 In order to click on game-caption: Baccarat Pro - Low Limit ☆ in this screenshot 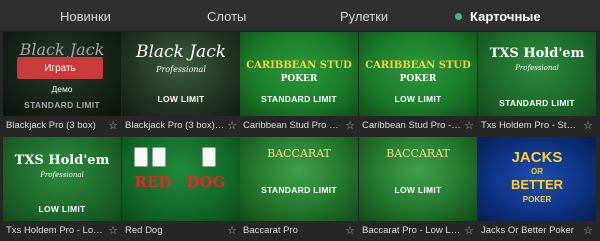, I will do `click(418, 230)`.